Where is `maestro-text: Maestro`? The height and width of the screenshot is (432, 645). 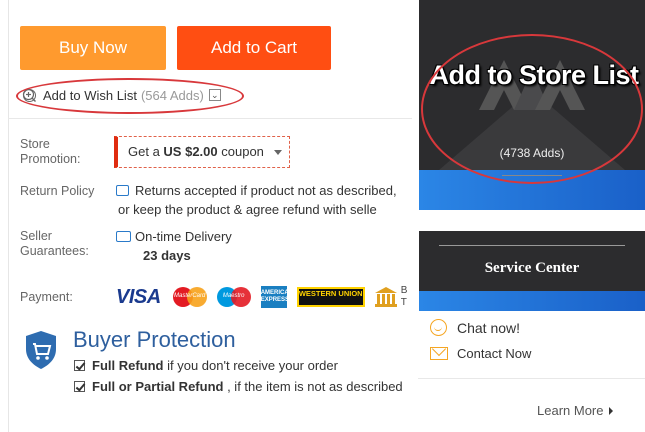
maestro-text: Maestro is located at coordinates (233, 296).